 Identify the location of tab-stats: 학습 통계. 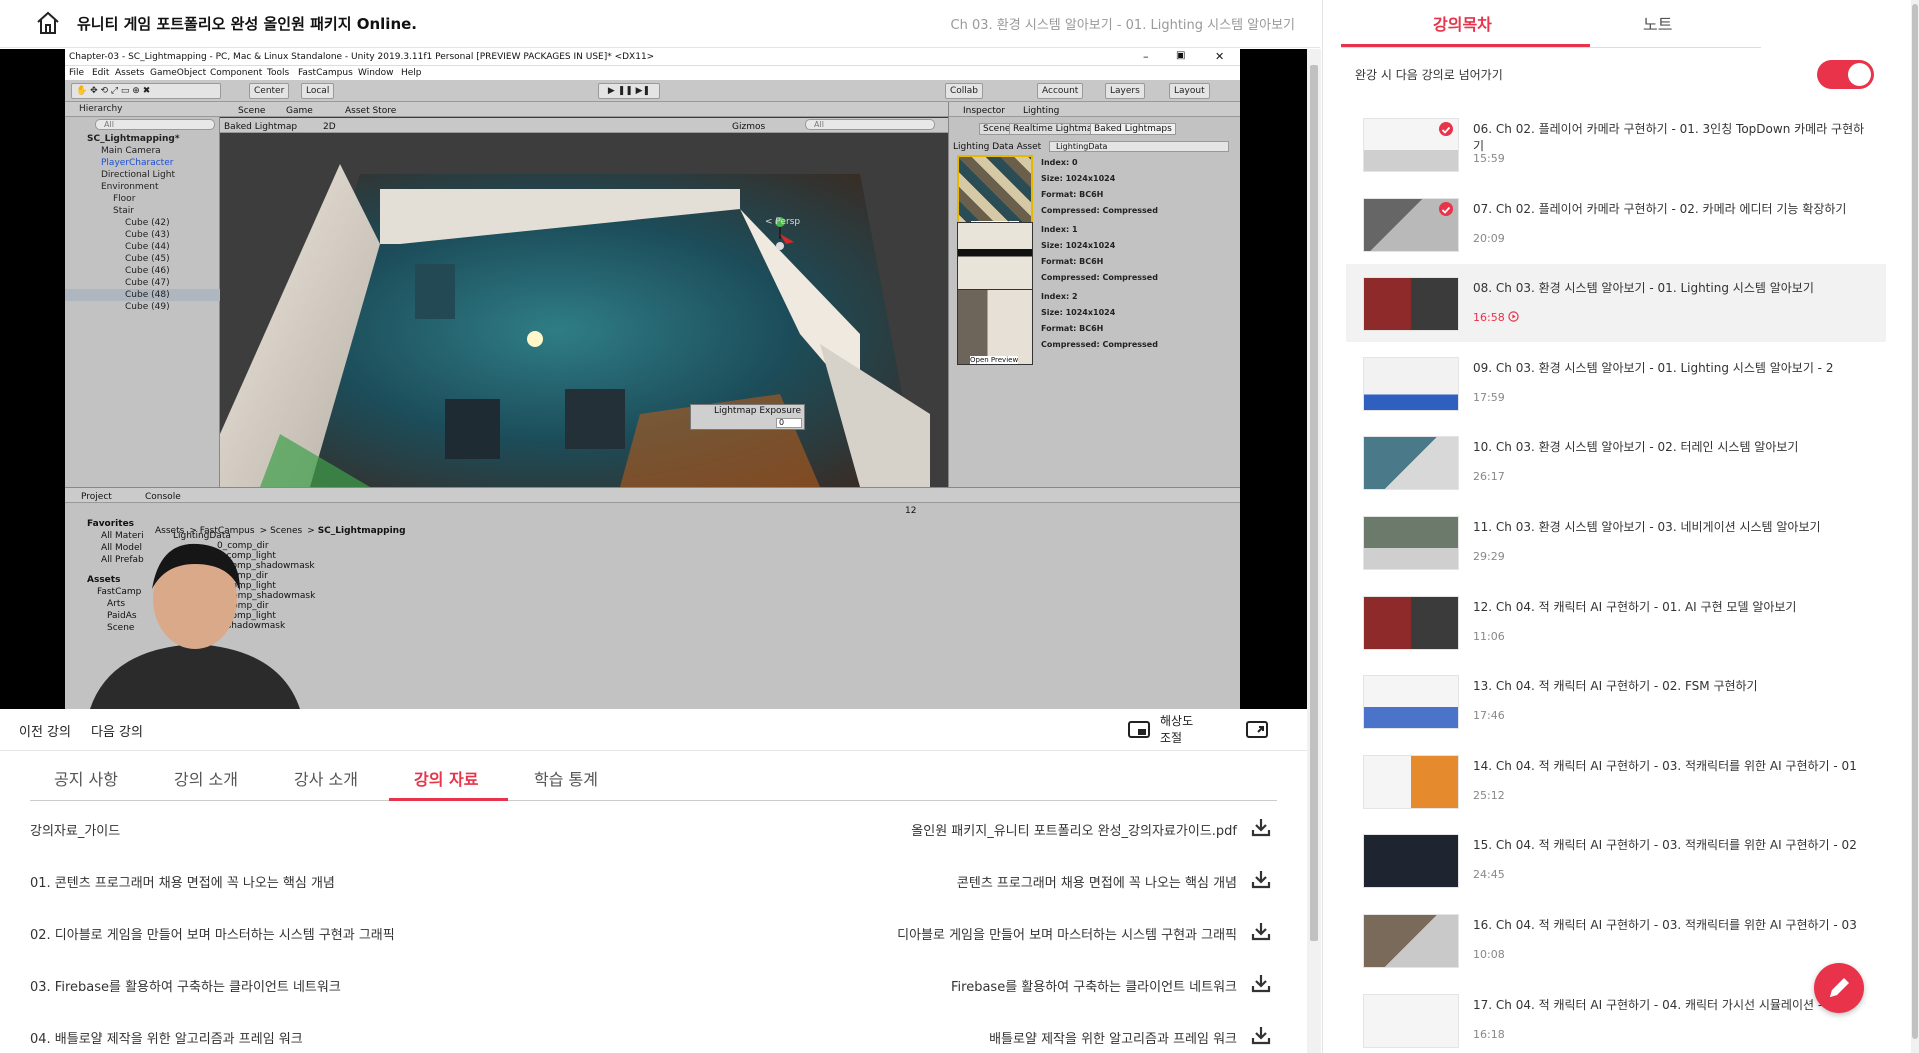
(566, 778).